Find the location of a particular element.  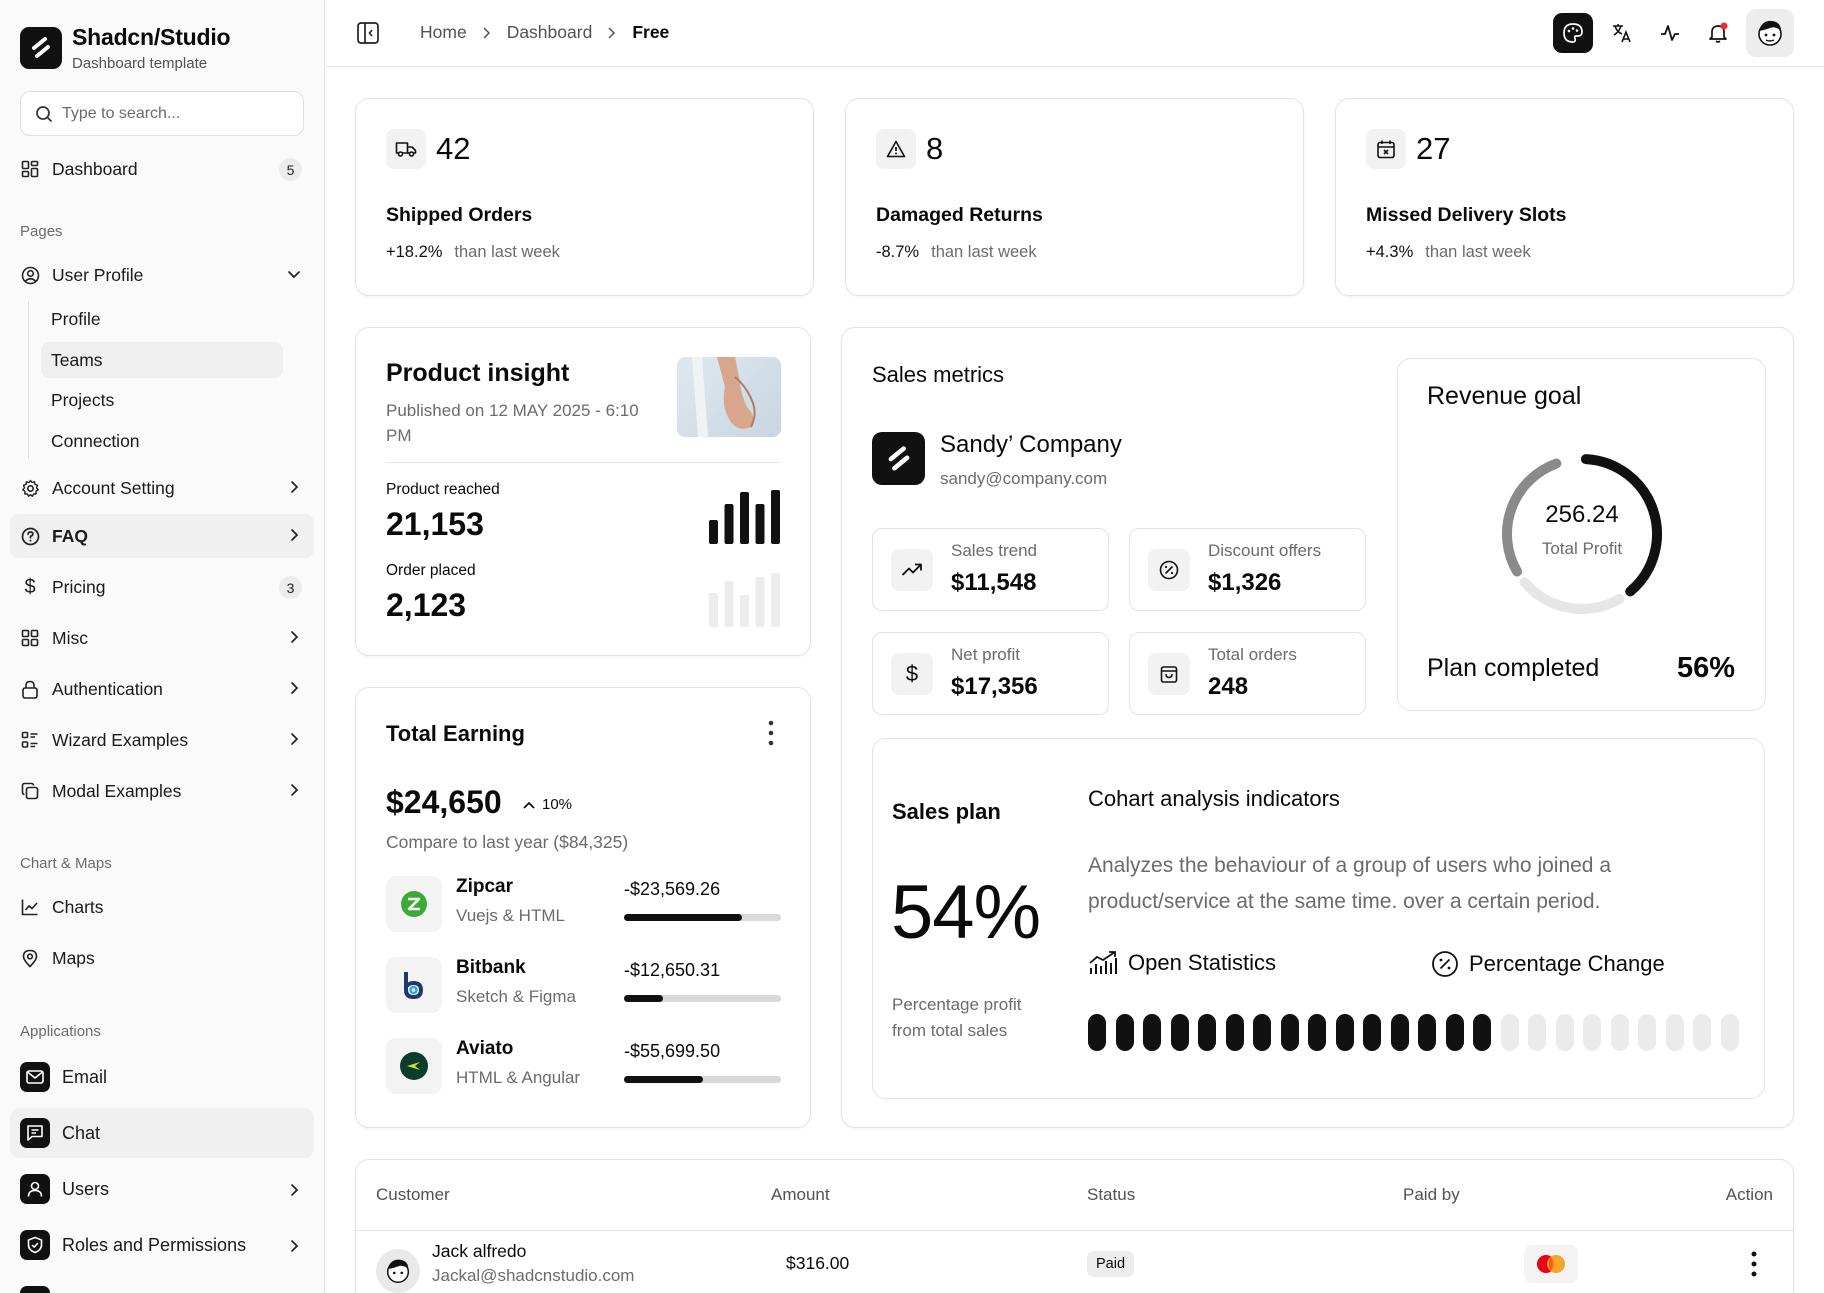

sidebar-item-users: Users is located at coordinates (162, 1189).